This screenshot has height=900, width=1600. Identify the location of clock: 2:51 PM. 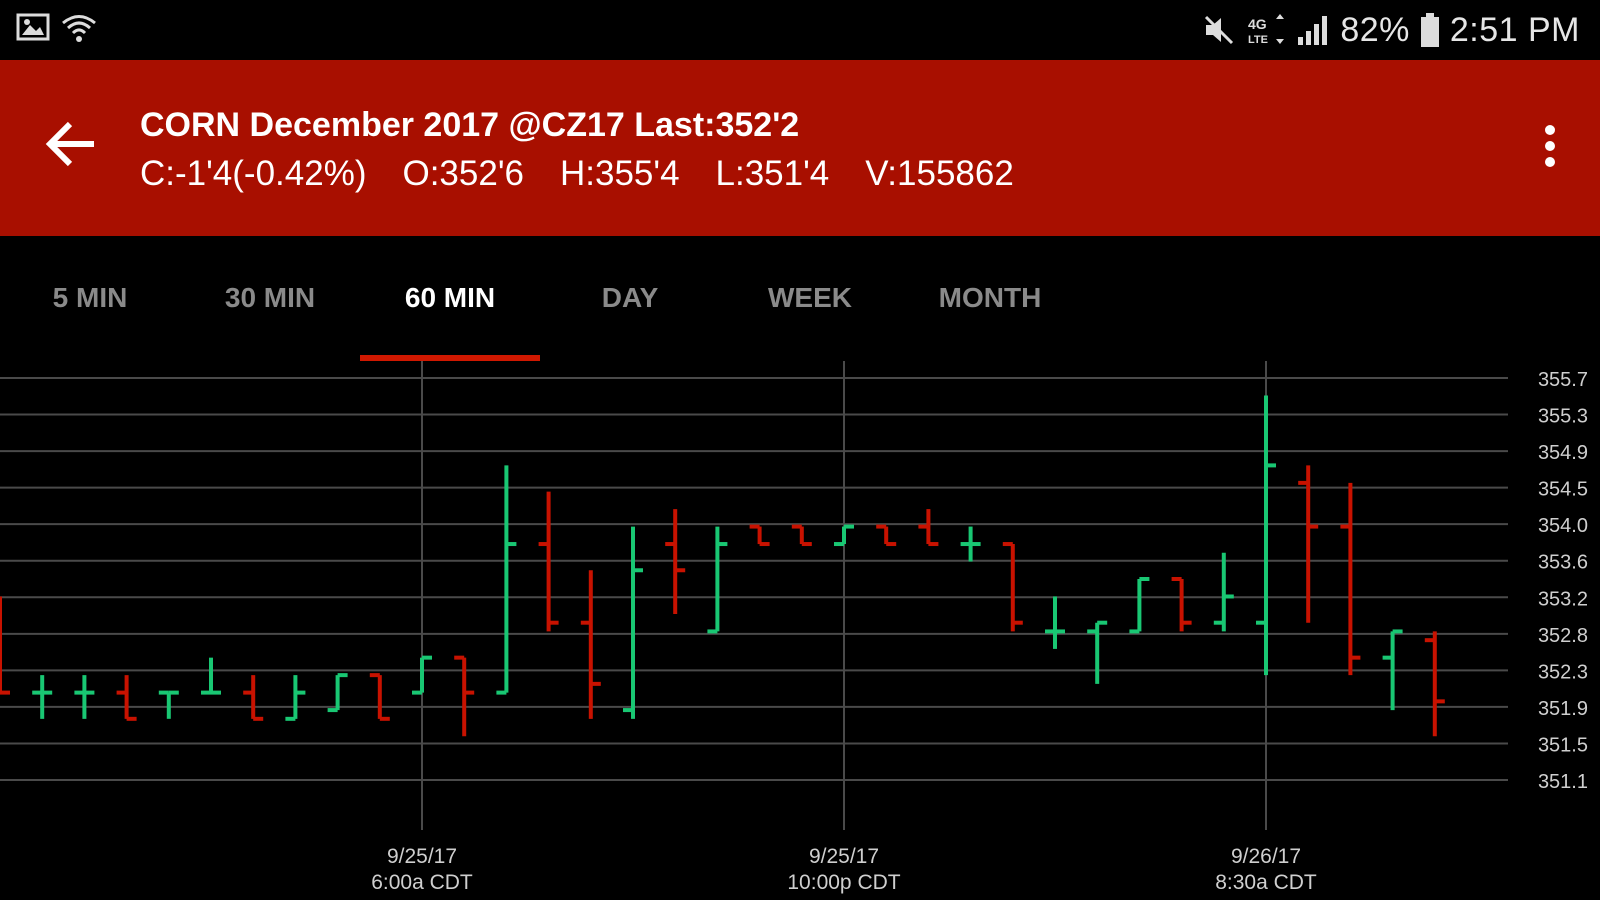
(1514, 29).